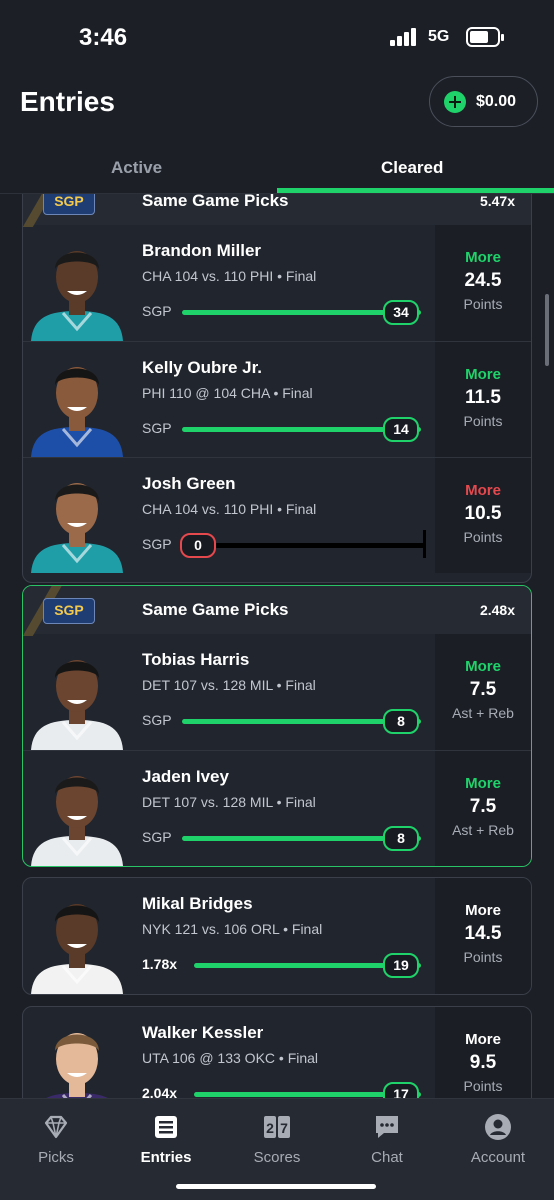 Image resolution: width=554 pixels, height=1200 pixels. What do you see at coordinates (496, 101) in the screenshot?
I see `balance-label: $0.00` at bounding box center [496, 101].